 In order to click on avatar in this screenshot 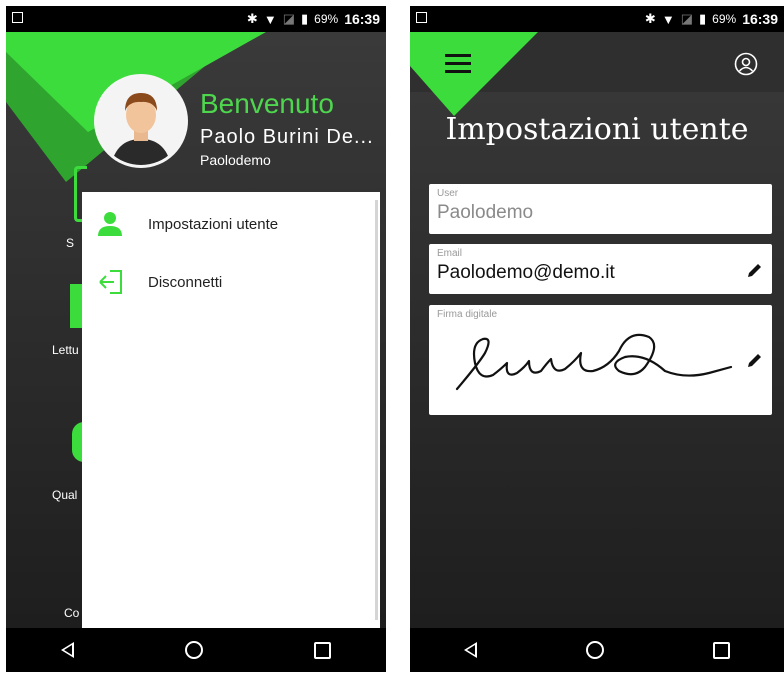, I will do `click(141, 121)`.